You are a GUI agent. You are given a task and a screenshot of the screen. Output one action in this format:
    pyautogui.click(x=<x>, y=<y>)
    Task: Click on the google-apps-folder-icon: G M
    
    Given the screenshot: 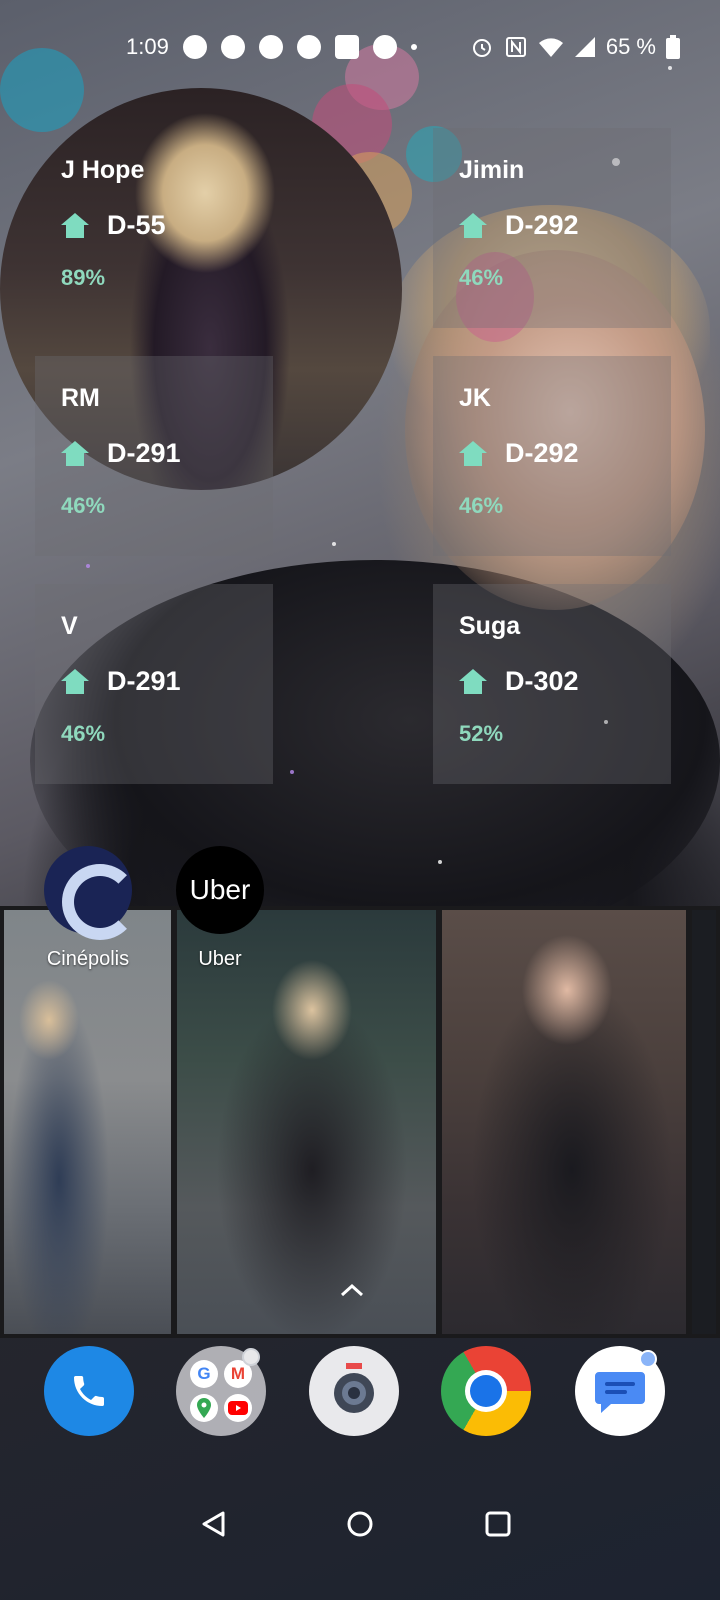 What is the action you would take?
    pyautogui.click(x=221, y=1391)
    